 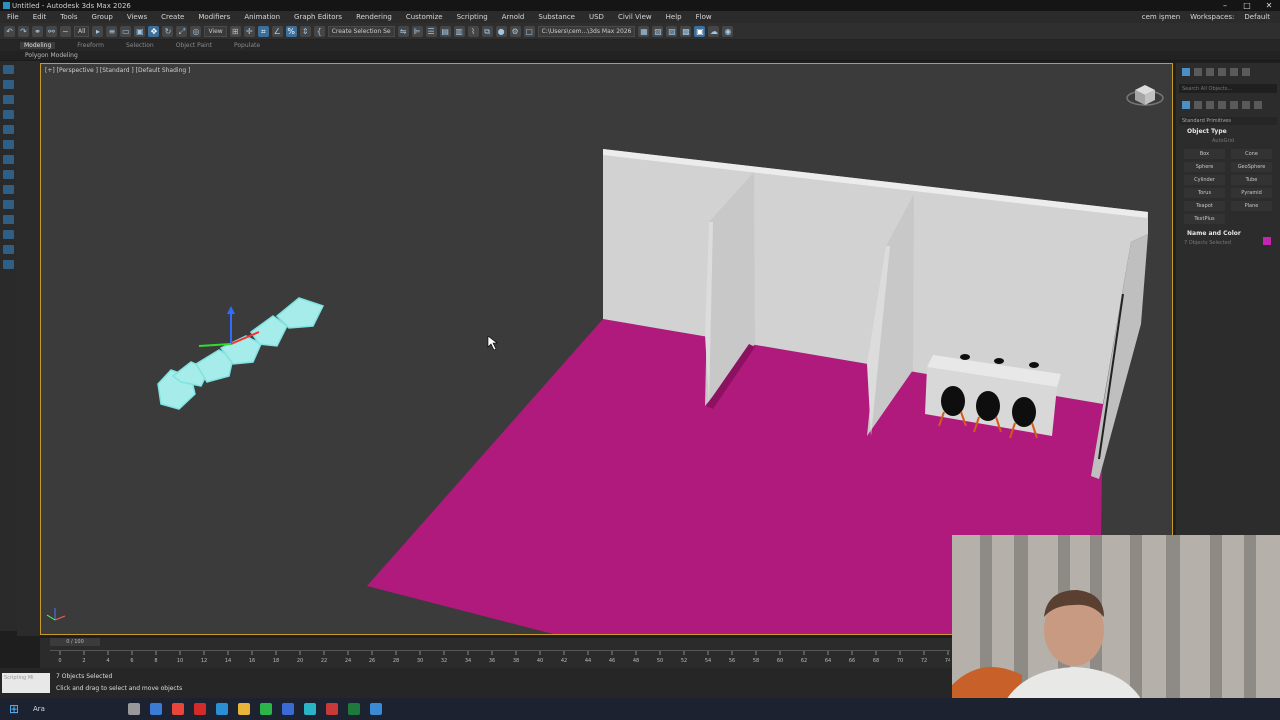 I want to click on create-icon, so click(x=8, y=69).